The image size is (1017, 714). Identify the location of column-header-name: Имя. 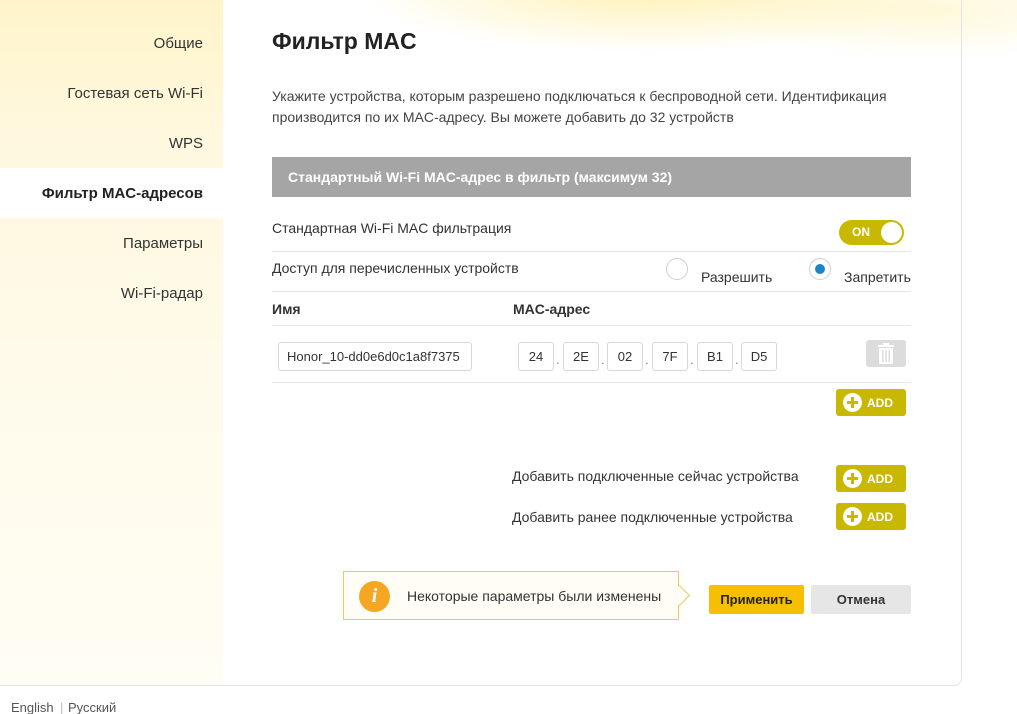
(286, 309).